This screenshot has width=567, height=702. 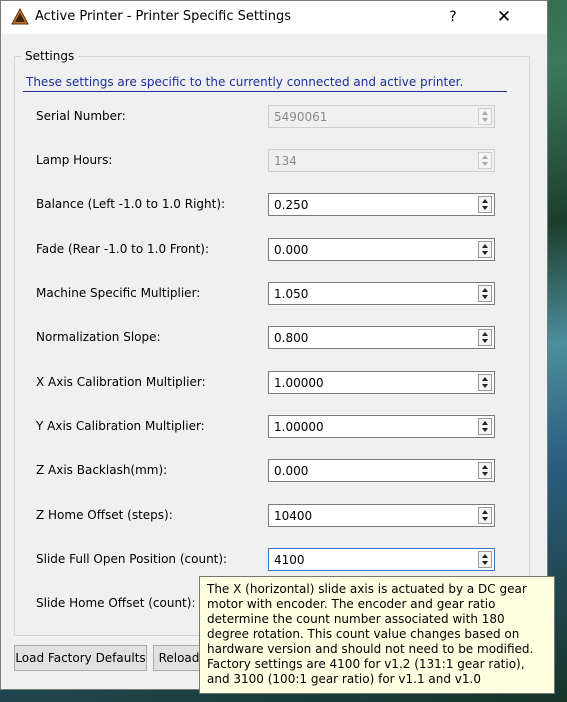 I want to click on setting-row: Normalization Slope: 0.800, so click(x=274, y=338).